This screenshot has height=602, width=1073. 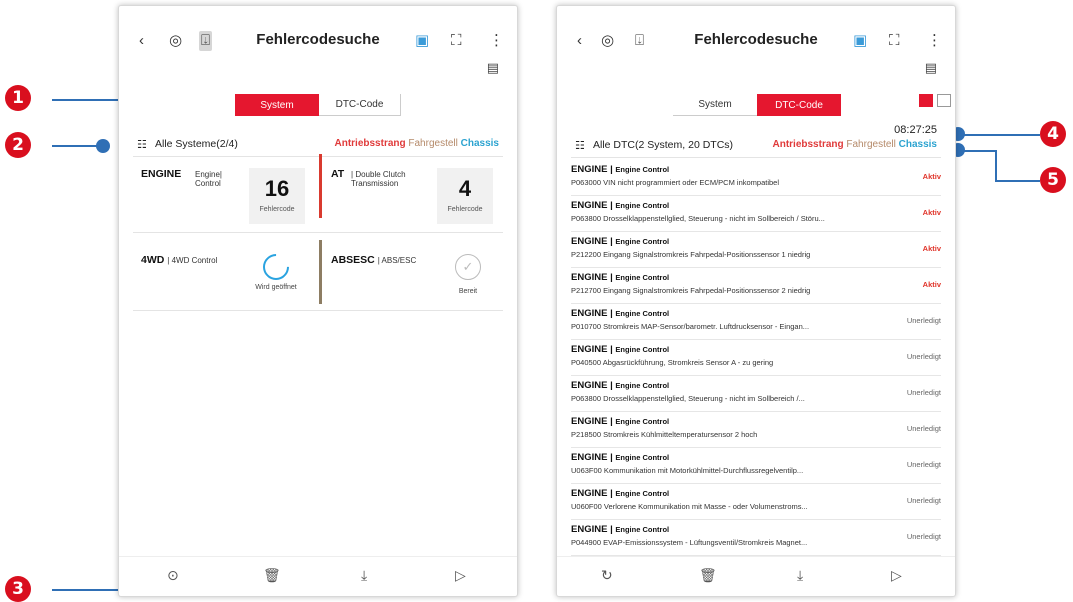 I want to click on bottom-toolbar: ⊙ 🗑 ⤓ ▷, so click(x=318, y=576).